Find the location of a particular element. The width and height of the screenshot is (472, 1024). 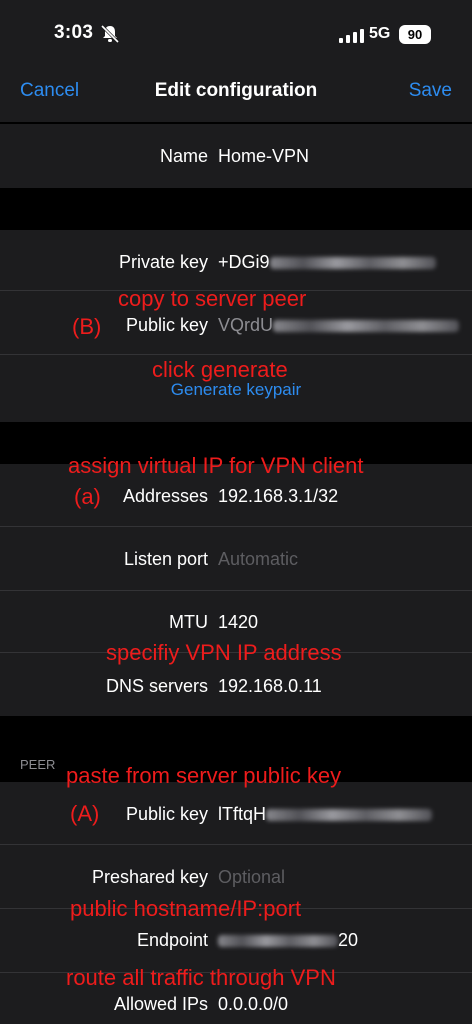

name-label: Name is located at coordinates (183, 156).